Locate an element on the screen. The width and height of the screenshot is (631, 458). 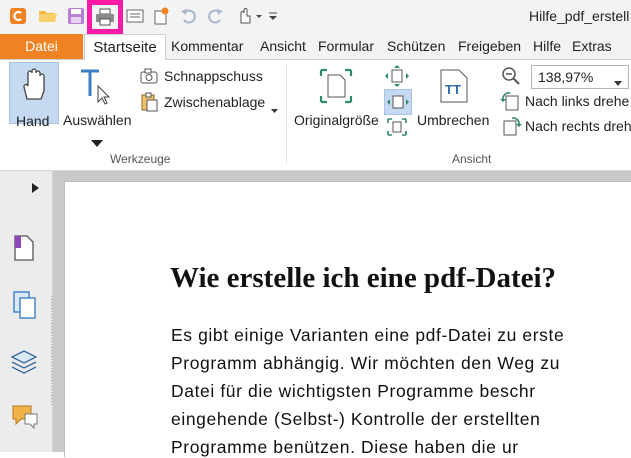
hand-icon is located at coordinates (34, 85).